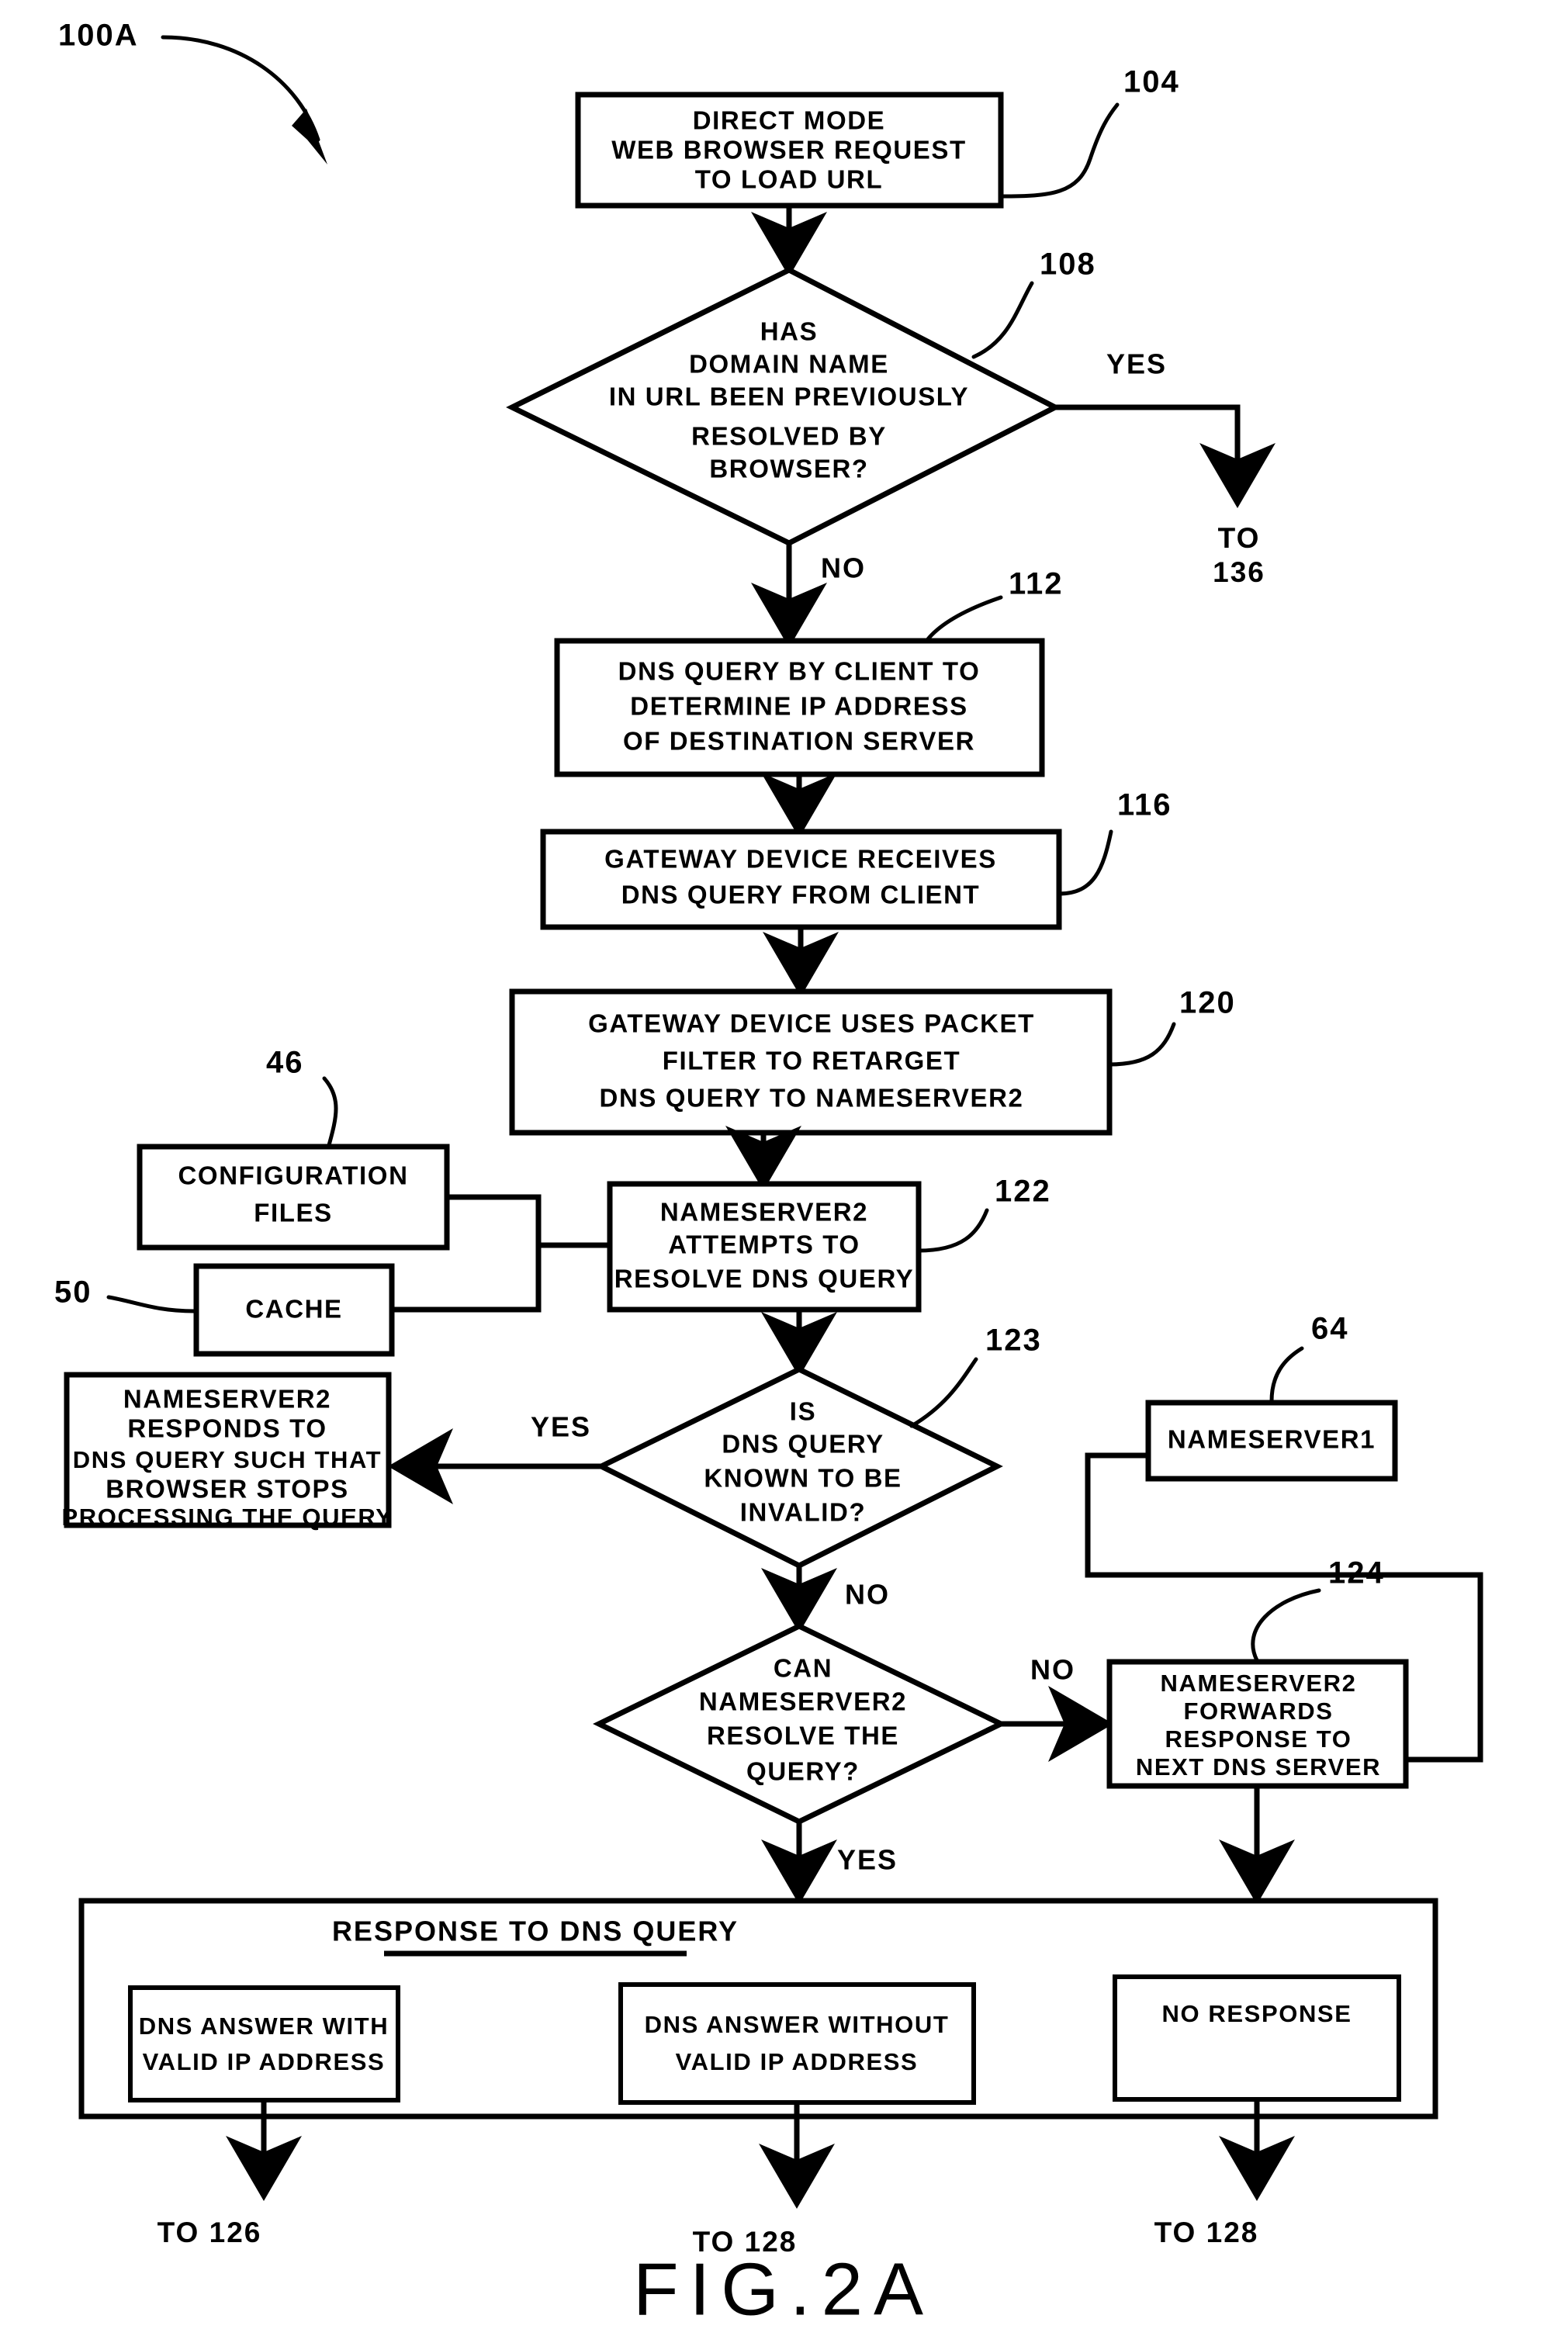  Describe the element at coordinates (1330, 1329) in the screenshot. I see `node-64-ref-label: 64` at that location.